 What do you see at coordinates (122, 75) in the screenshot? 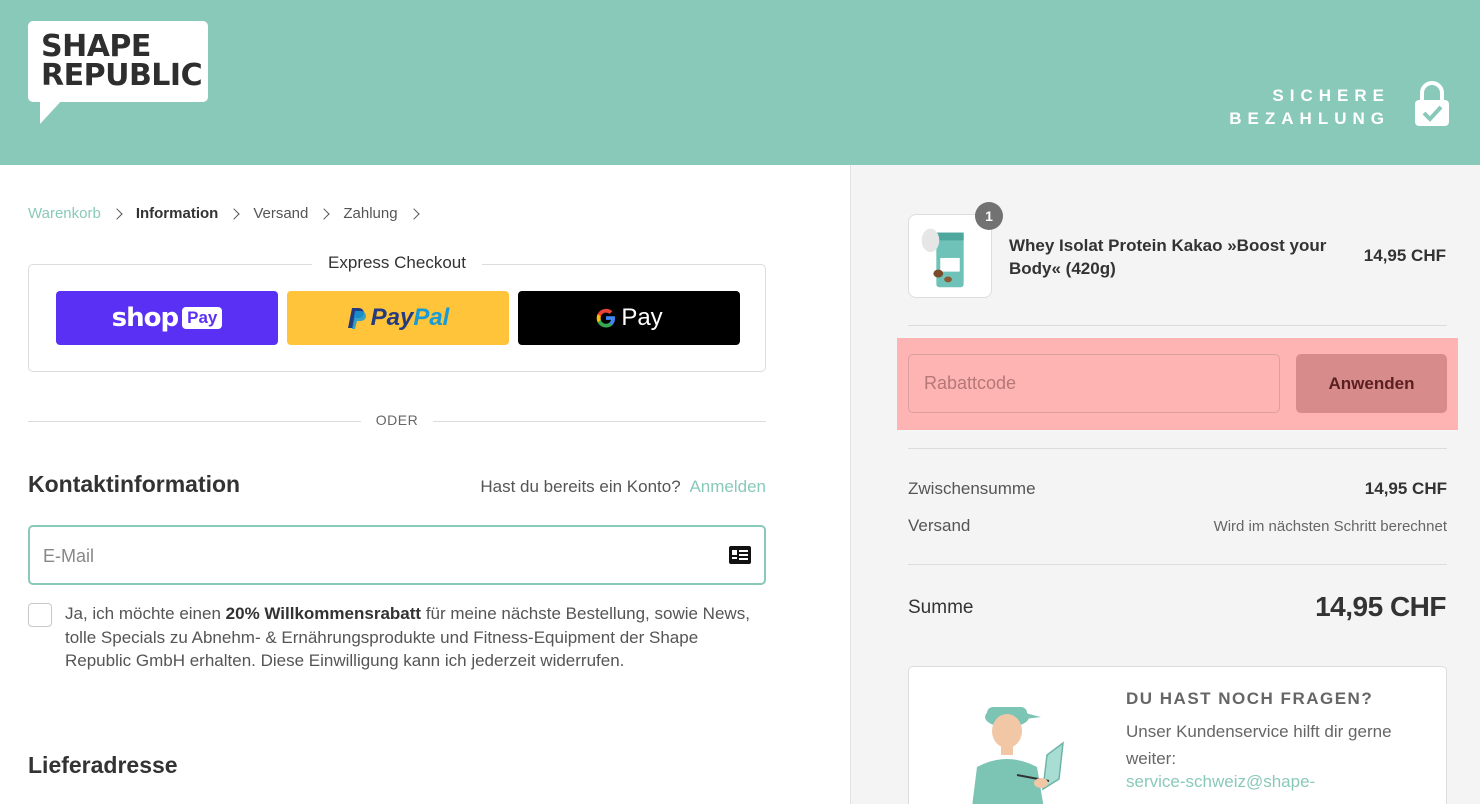
I see `logo-line-2: REPUBLIC` at bounding box center [122, 75].